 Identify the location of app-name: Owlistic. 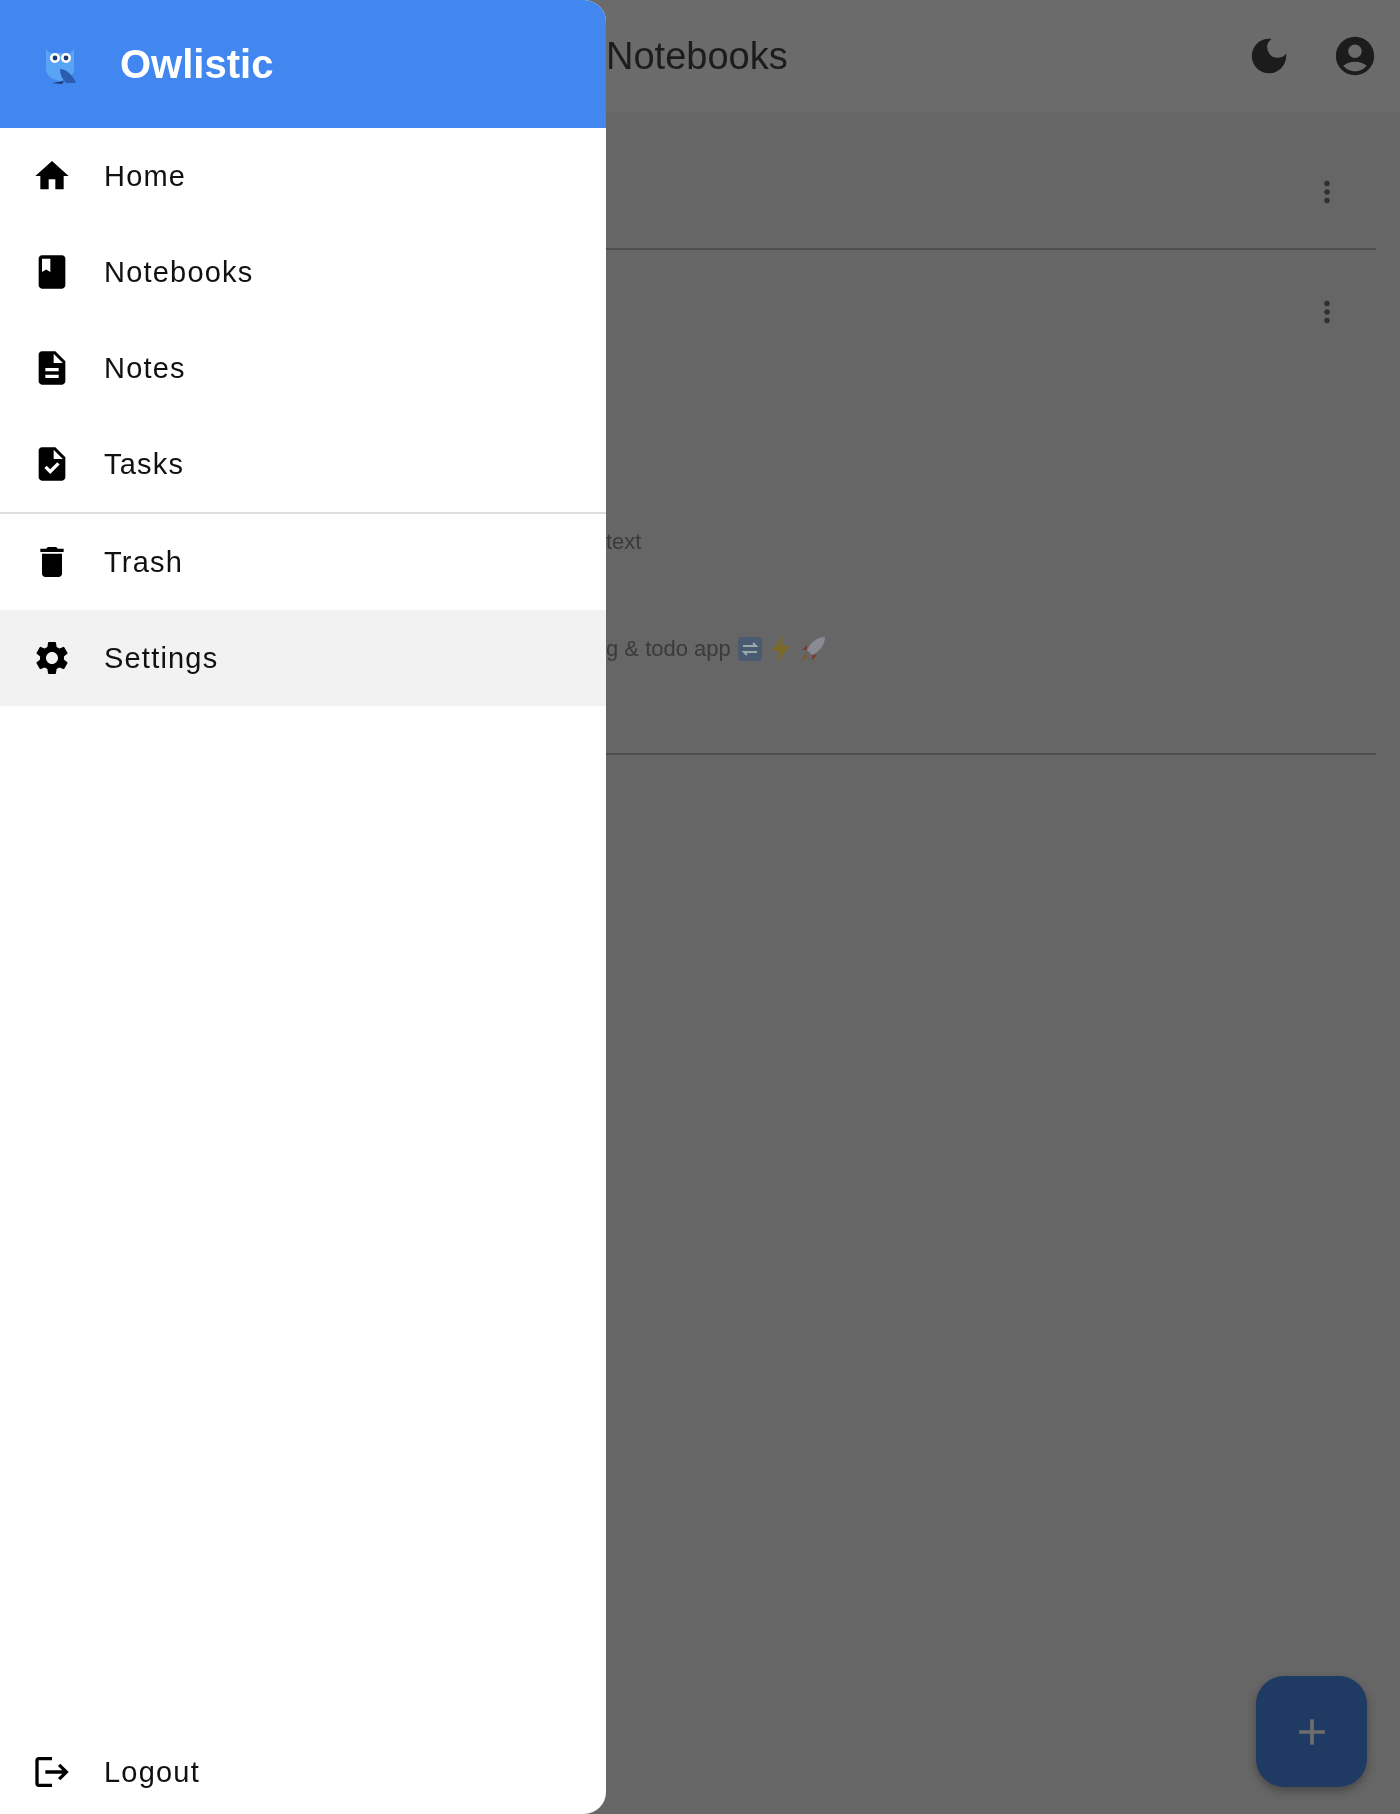
(197, 64).